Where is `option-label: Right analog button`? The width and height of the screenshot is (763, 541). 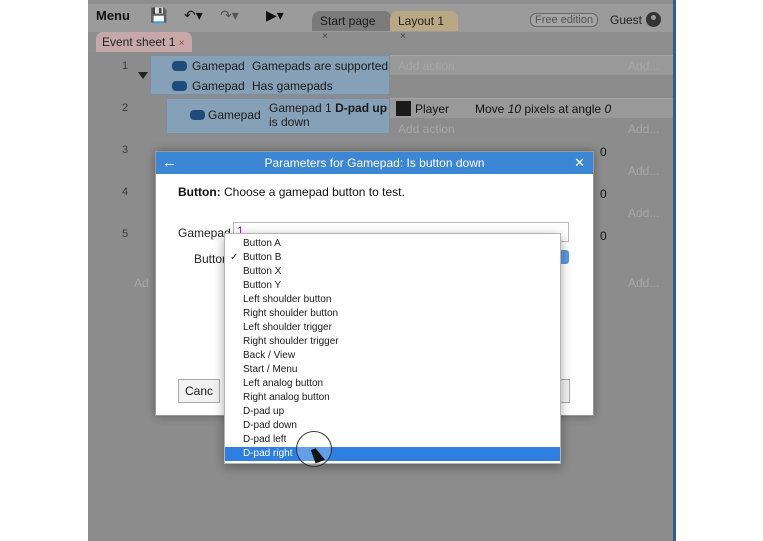
option-label: Right analog button is located at coordinates (286, 397).